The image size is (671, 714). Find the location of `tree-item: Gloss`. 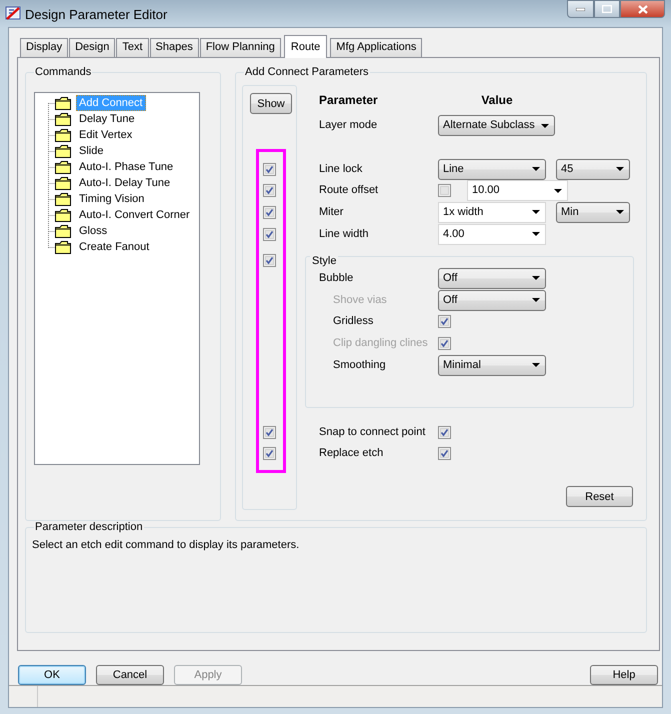

tree-item: Gloss is located at coordinates (93, 231).